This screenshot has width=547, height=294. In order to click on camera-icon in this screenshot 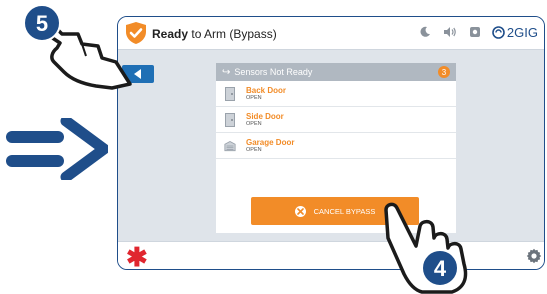, I will do `click(475, 32)`.